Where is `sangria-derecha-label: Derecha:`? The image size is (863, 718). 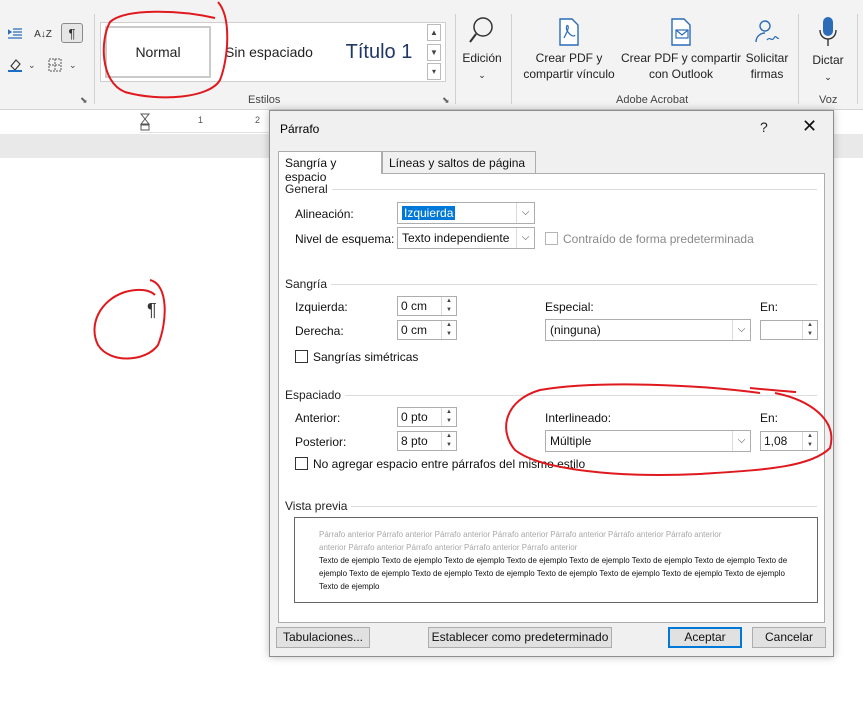 sangria-derecha-label: Derecha: is located at coordinates (319, 331).